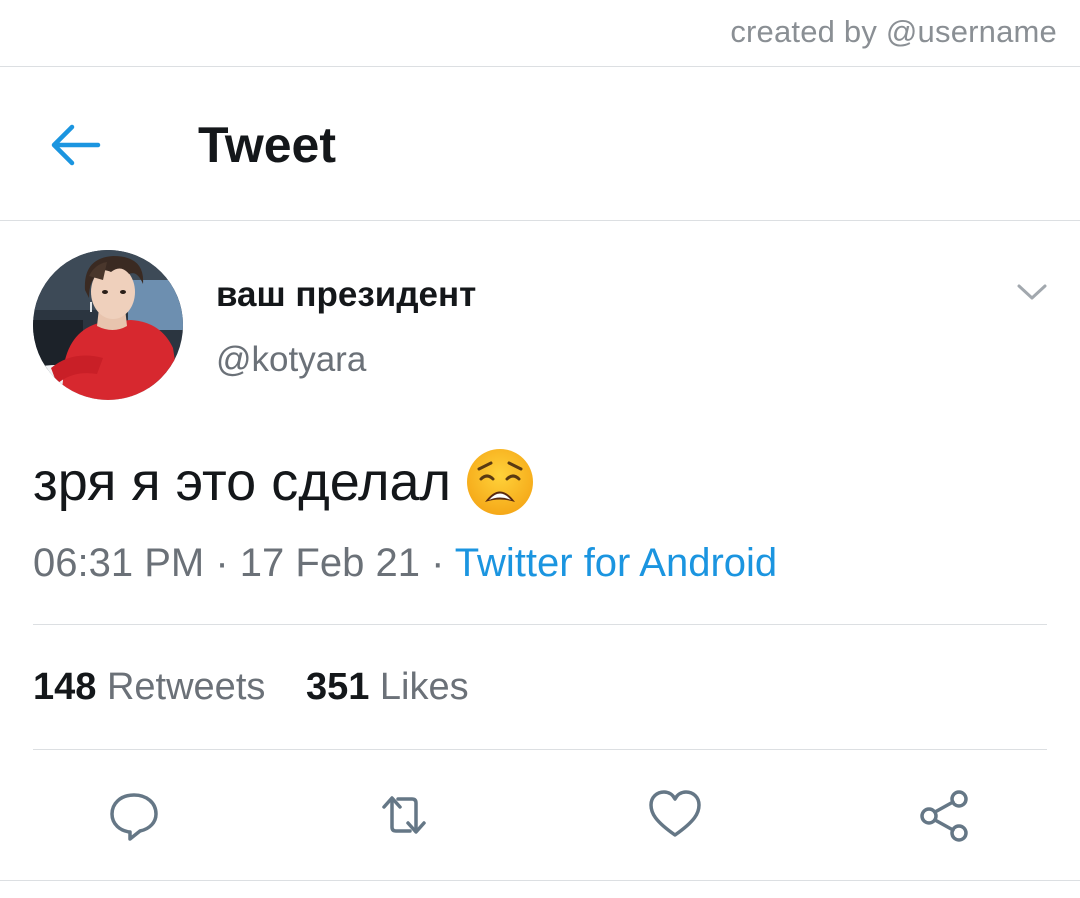 This screenshot has width=1080, height=898. Describe the element at coordinates (119, 563) in the screenshot. I see `tweet-time: 06:31 PM` at that location.